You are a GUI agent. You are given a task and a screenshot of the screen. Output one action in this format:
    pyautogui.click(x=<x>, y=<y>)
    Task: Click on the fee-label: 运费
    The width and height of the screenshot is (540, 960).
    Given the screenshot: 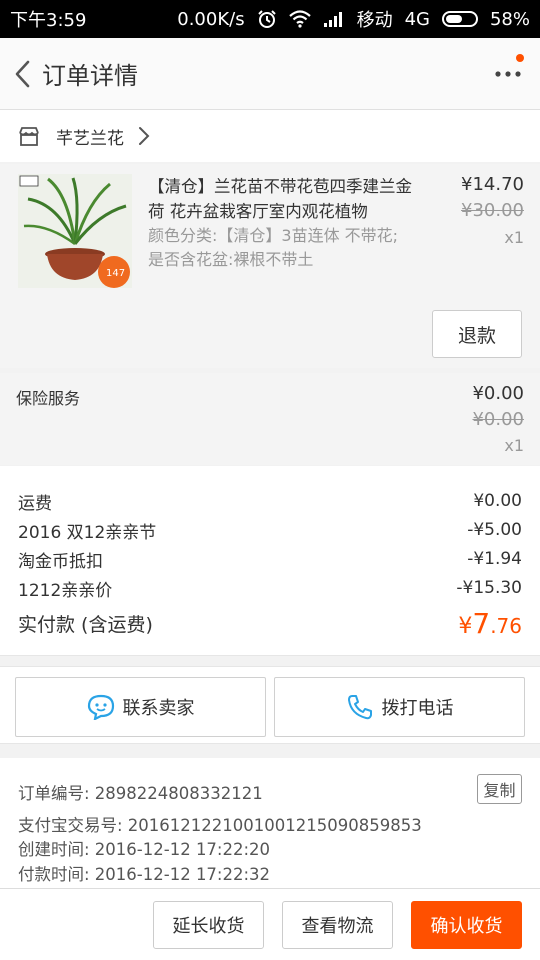 What is the action you would take?
    pyautogui.click(x=35, y=503)
    